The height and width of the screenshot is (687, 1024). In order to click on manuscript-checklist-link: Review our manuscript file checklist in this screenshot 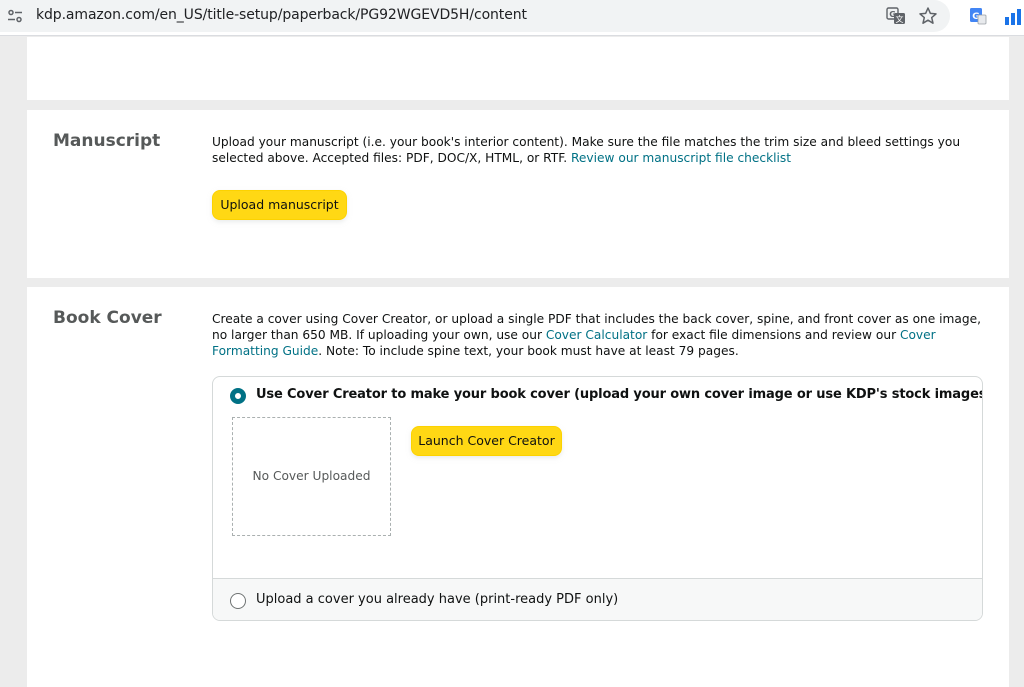, I will do `click(681, 158)`.